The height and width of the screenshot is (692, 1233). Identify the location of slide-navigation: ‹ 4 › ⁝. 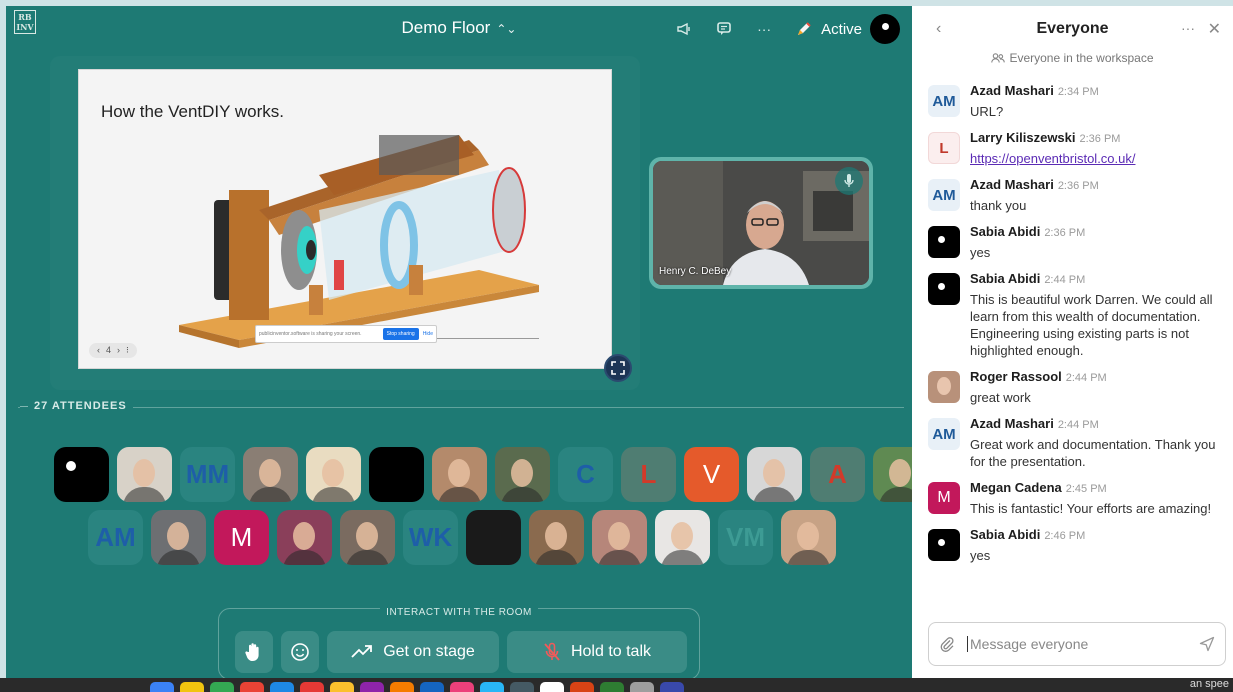
(113, 350).